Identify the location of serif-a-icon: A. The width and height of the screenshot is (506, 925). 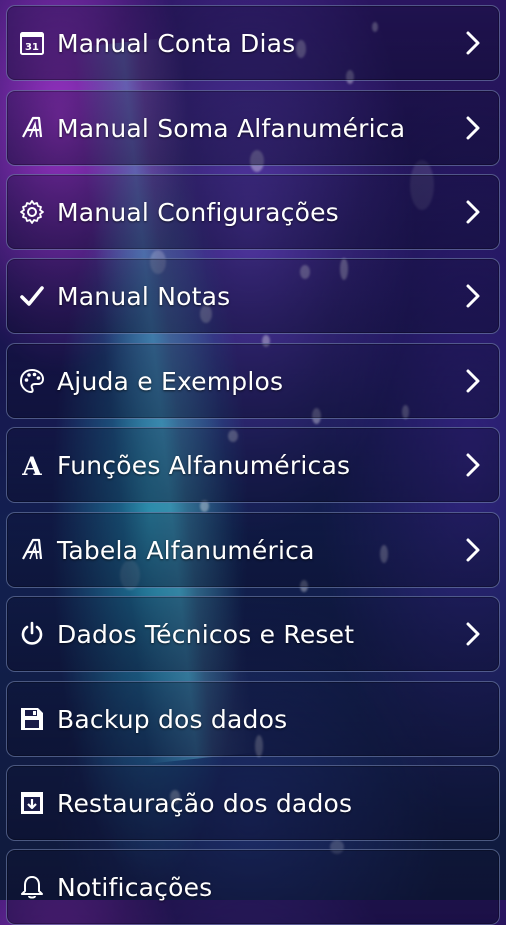
(32, 465).